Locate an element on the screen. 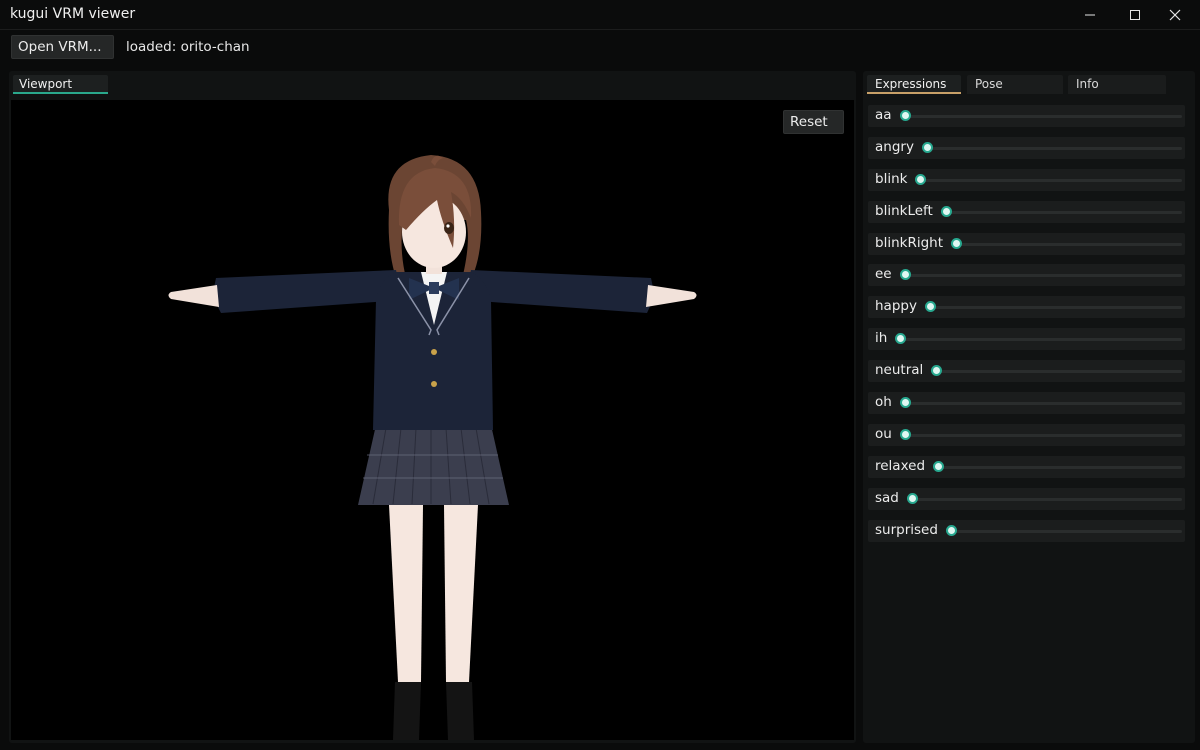  tab-info: Info is located at coordinates (1117, 84).